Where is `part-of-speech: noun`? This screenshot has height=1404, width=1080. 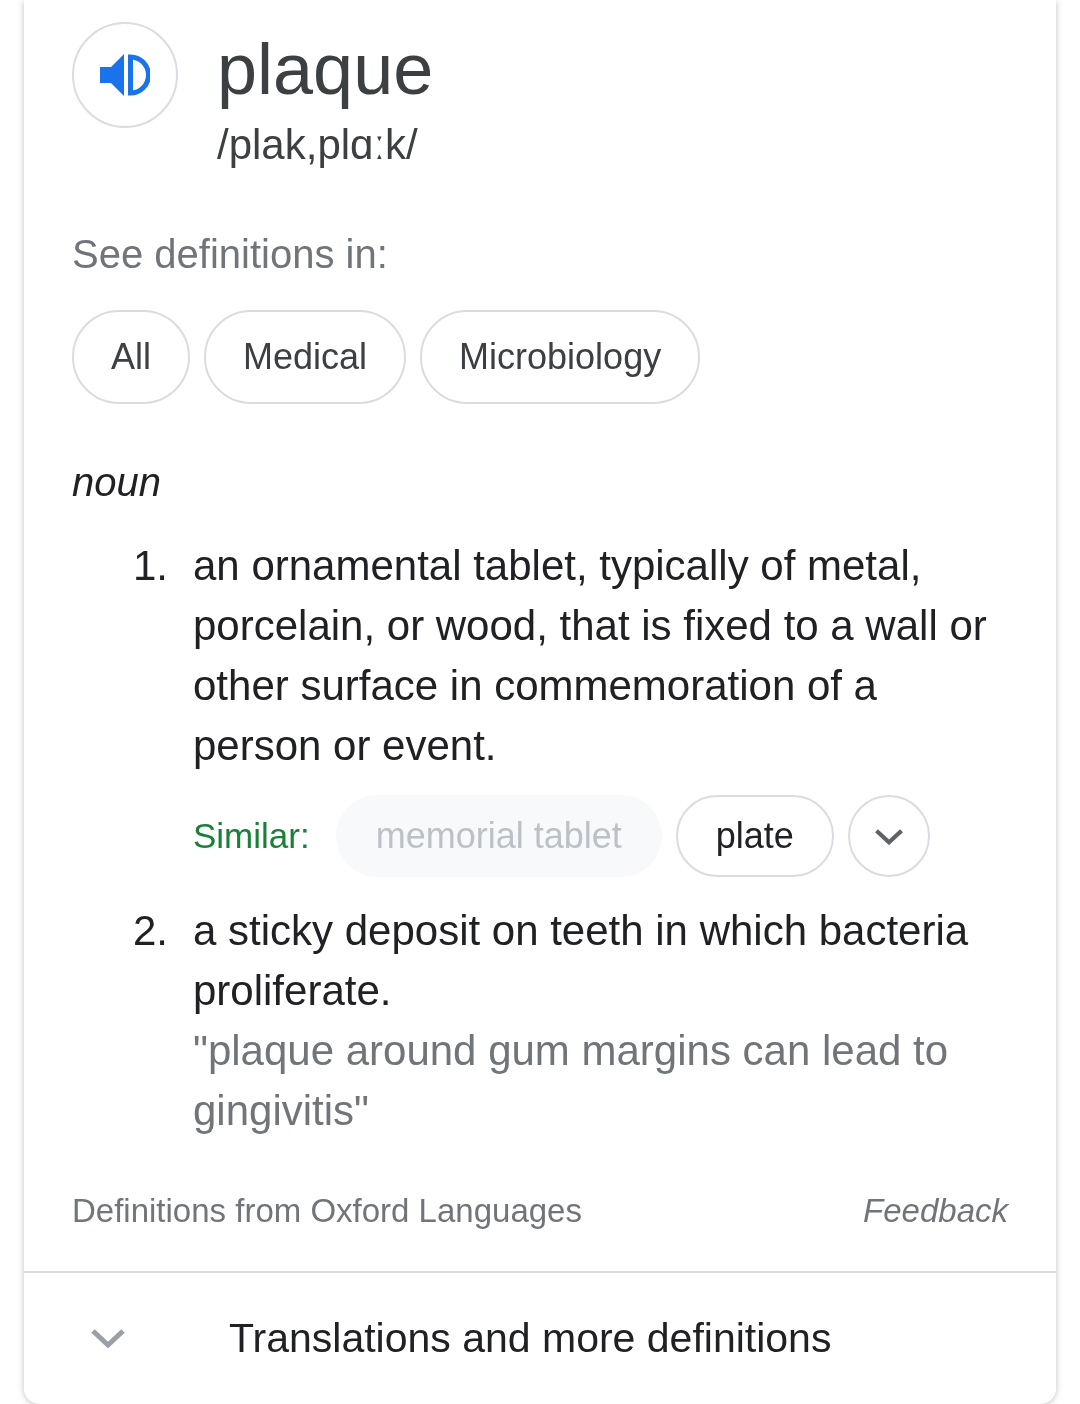 part-of-speech: noun is located at coordinates (116, 482).